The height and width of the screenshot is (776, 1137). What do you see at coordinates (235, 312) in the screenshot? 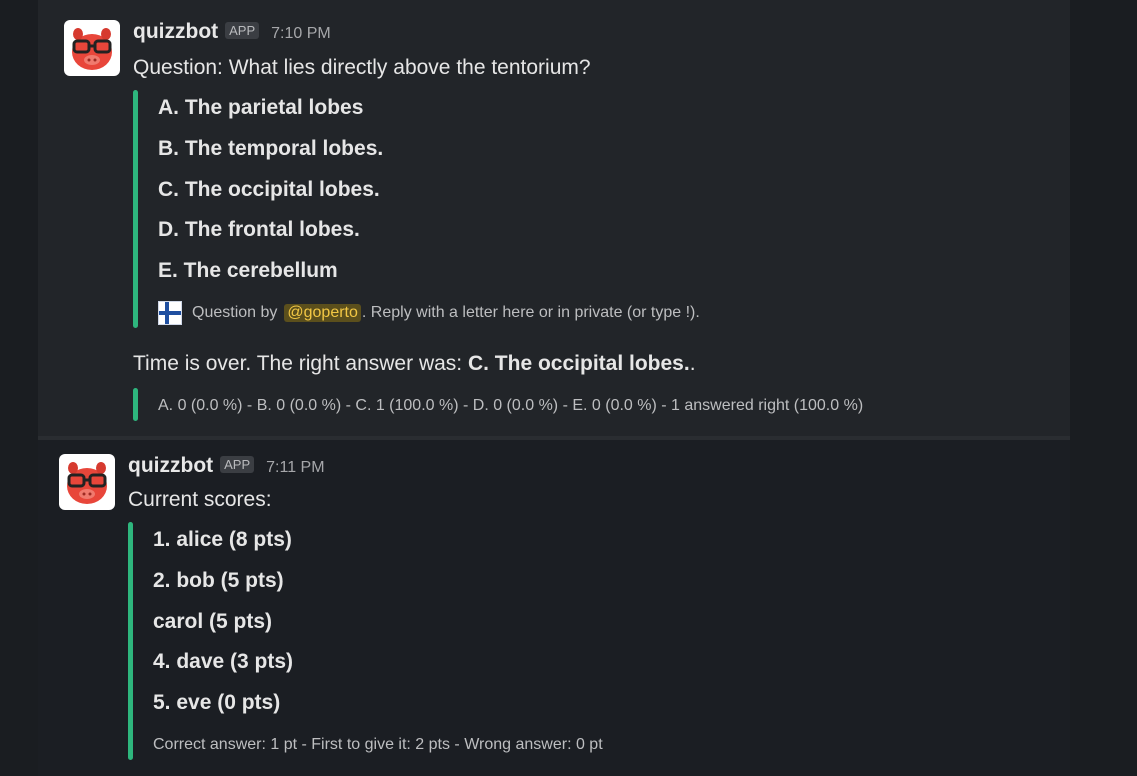
I see `footer-prefix: Question by` at bounding box center [235, 312].